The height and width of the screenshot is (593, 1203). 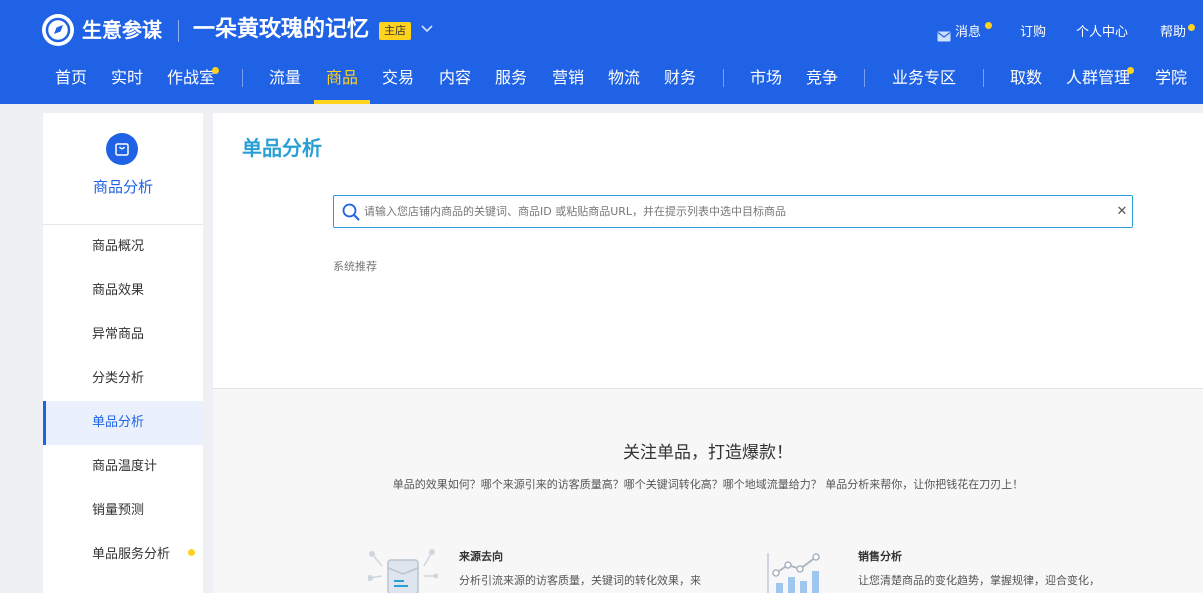 What do you see at coordinates (481, 556) in the screenshot?
I see `feature-title: 来源去向` at bounding box center [481, 556].